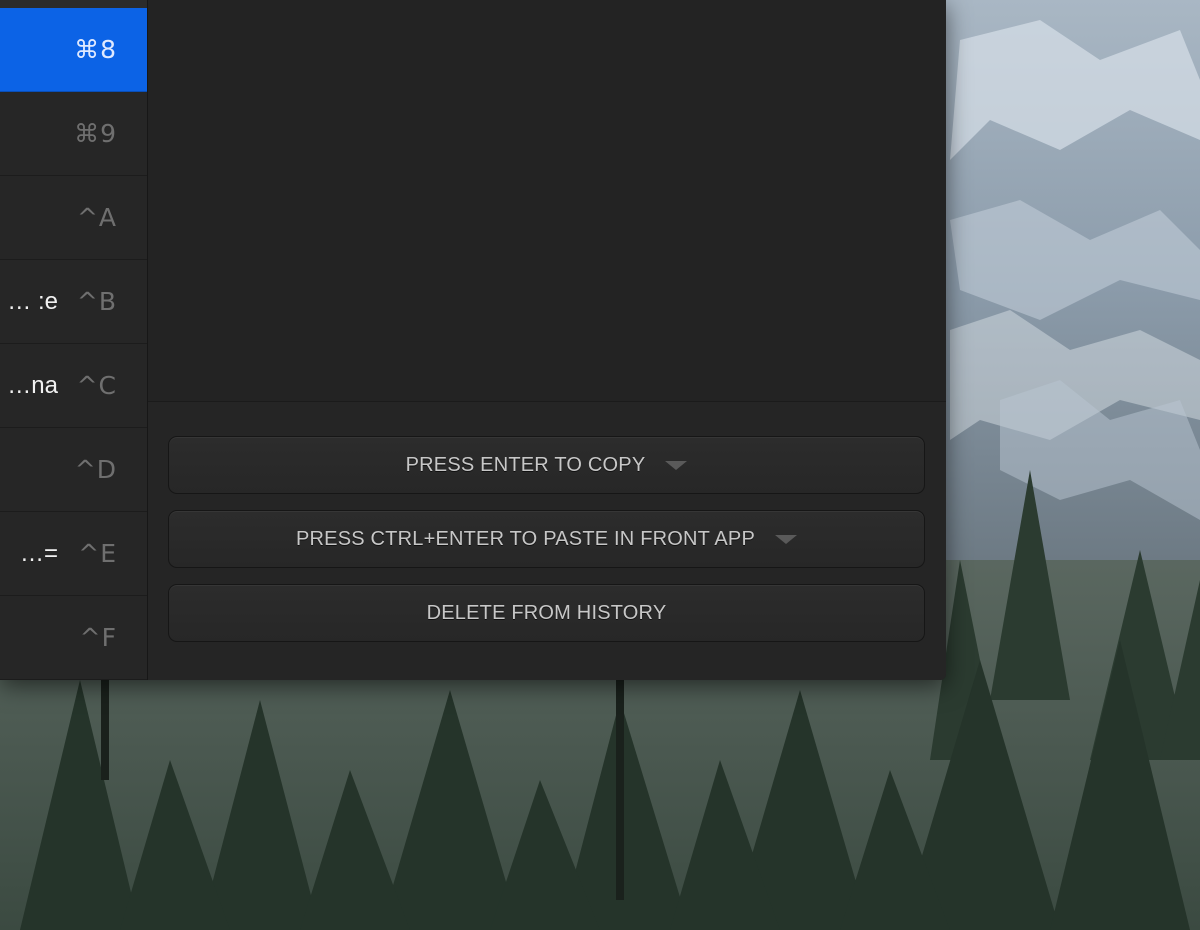  What do you see at coordinates (98, 637) in the screenshot?
I see `shortcut-label: ^F` at bounding box center [98, 637].